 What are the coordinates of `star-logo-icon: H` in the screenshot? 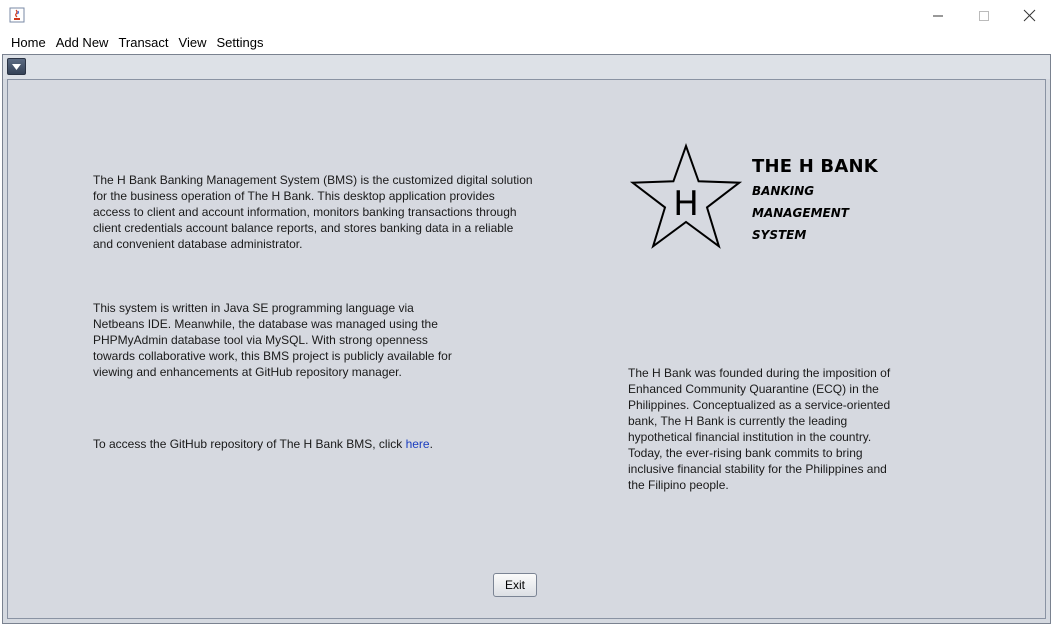 It's located at (686, 196).